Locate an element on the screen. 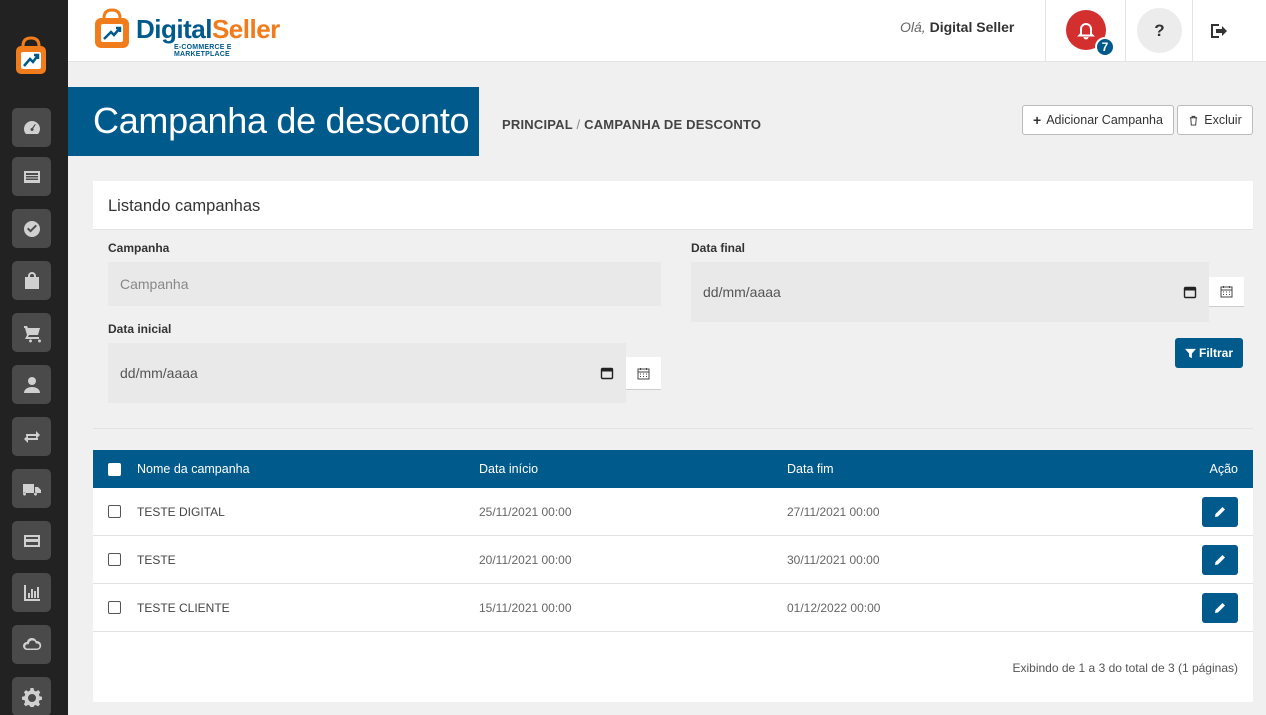  brand-bag-icon is located at coordinates (112, 28).